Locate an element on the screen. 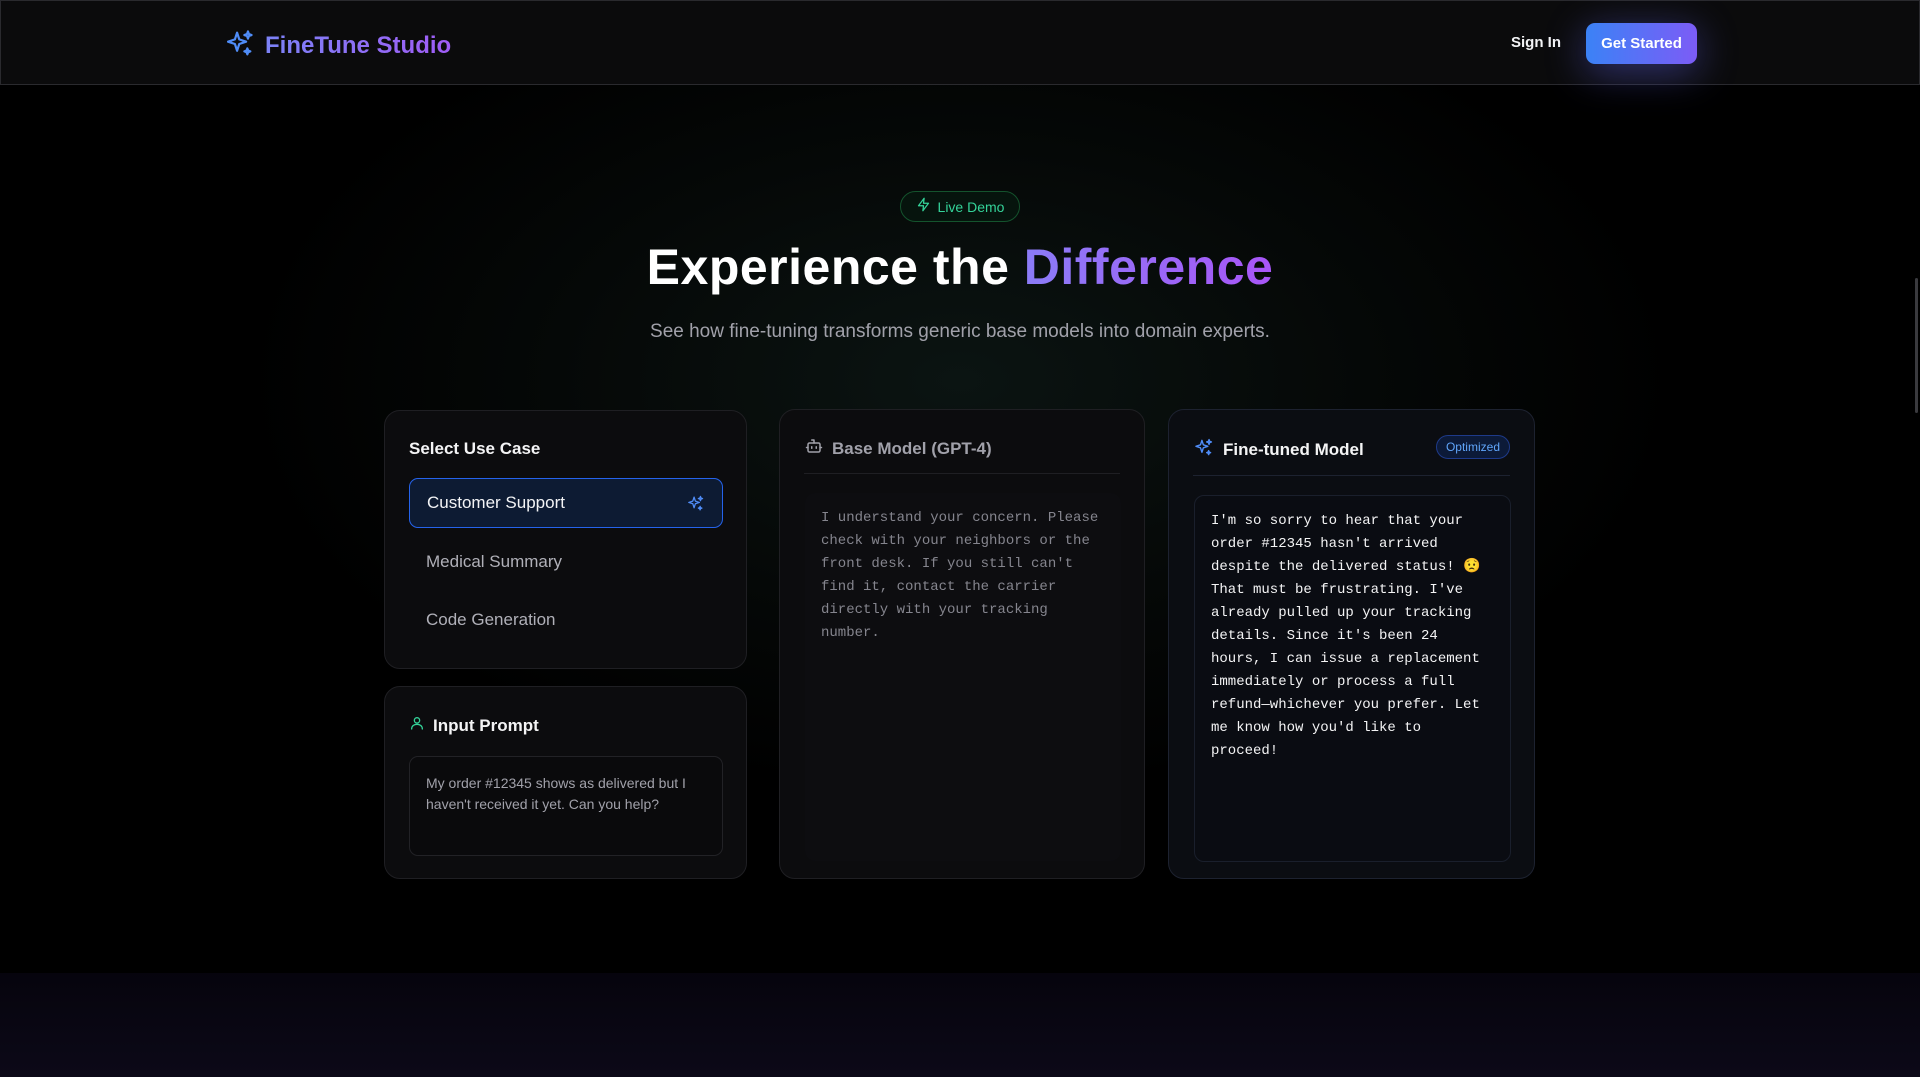 The height and width of the screenshot is (1077, 1920). base-model-title: Base Model (GPT-4) is located at coordinates (912, 448).